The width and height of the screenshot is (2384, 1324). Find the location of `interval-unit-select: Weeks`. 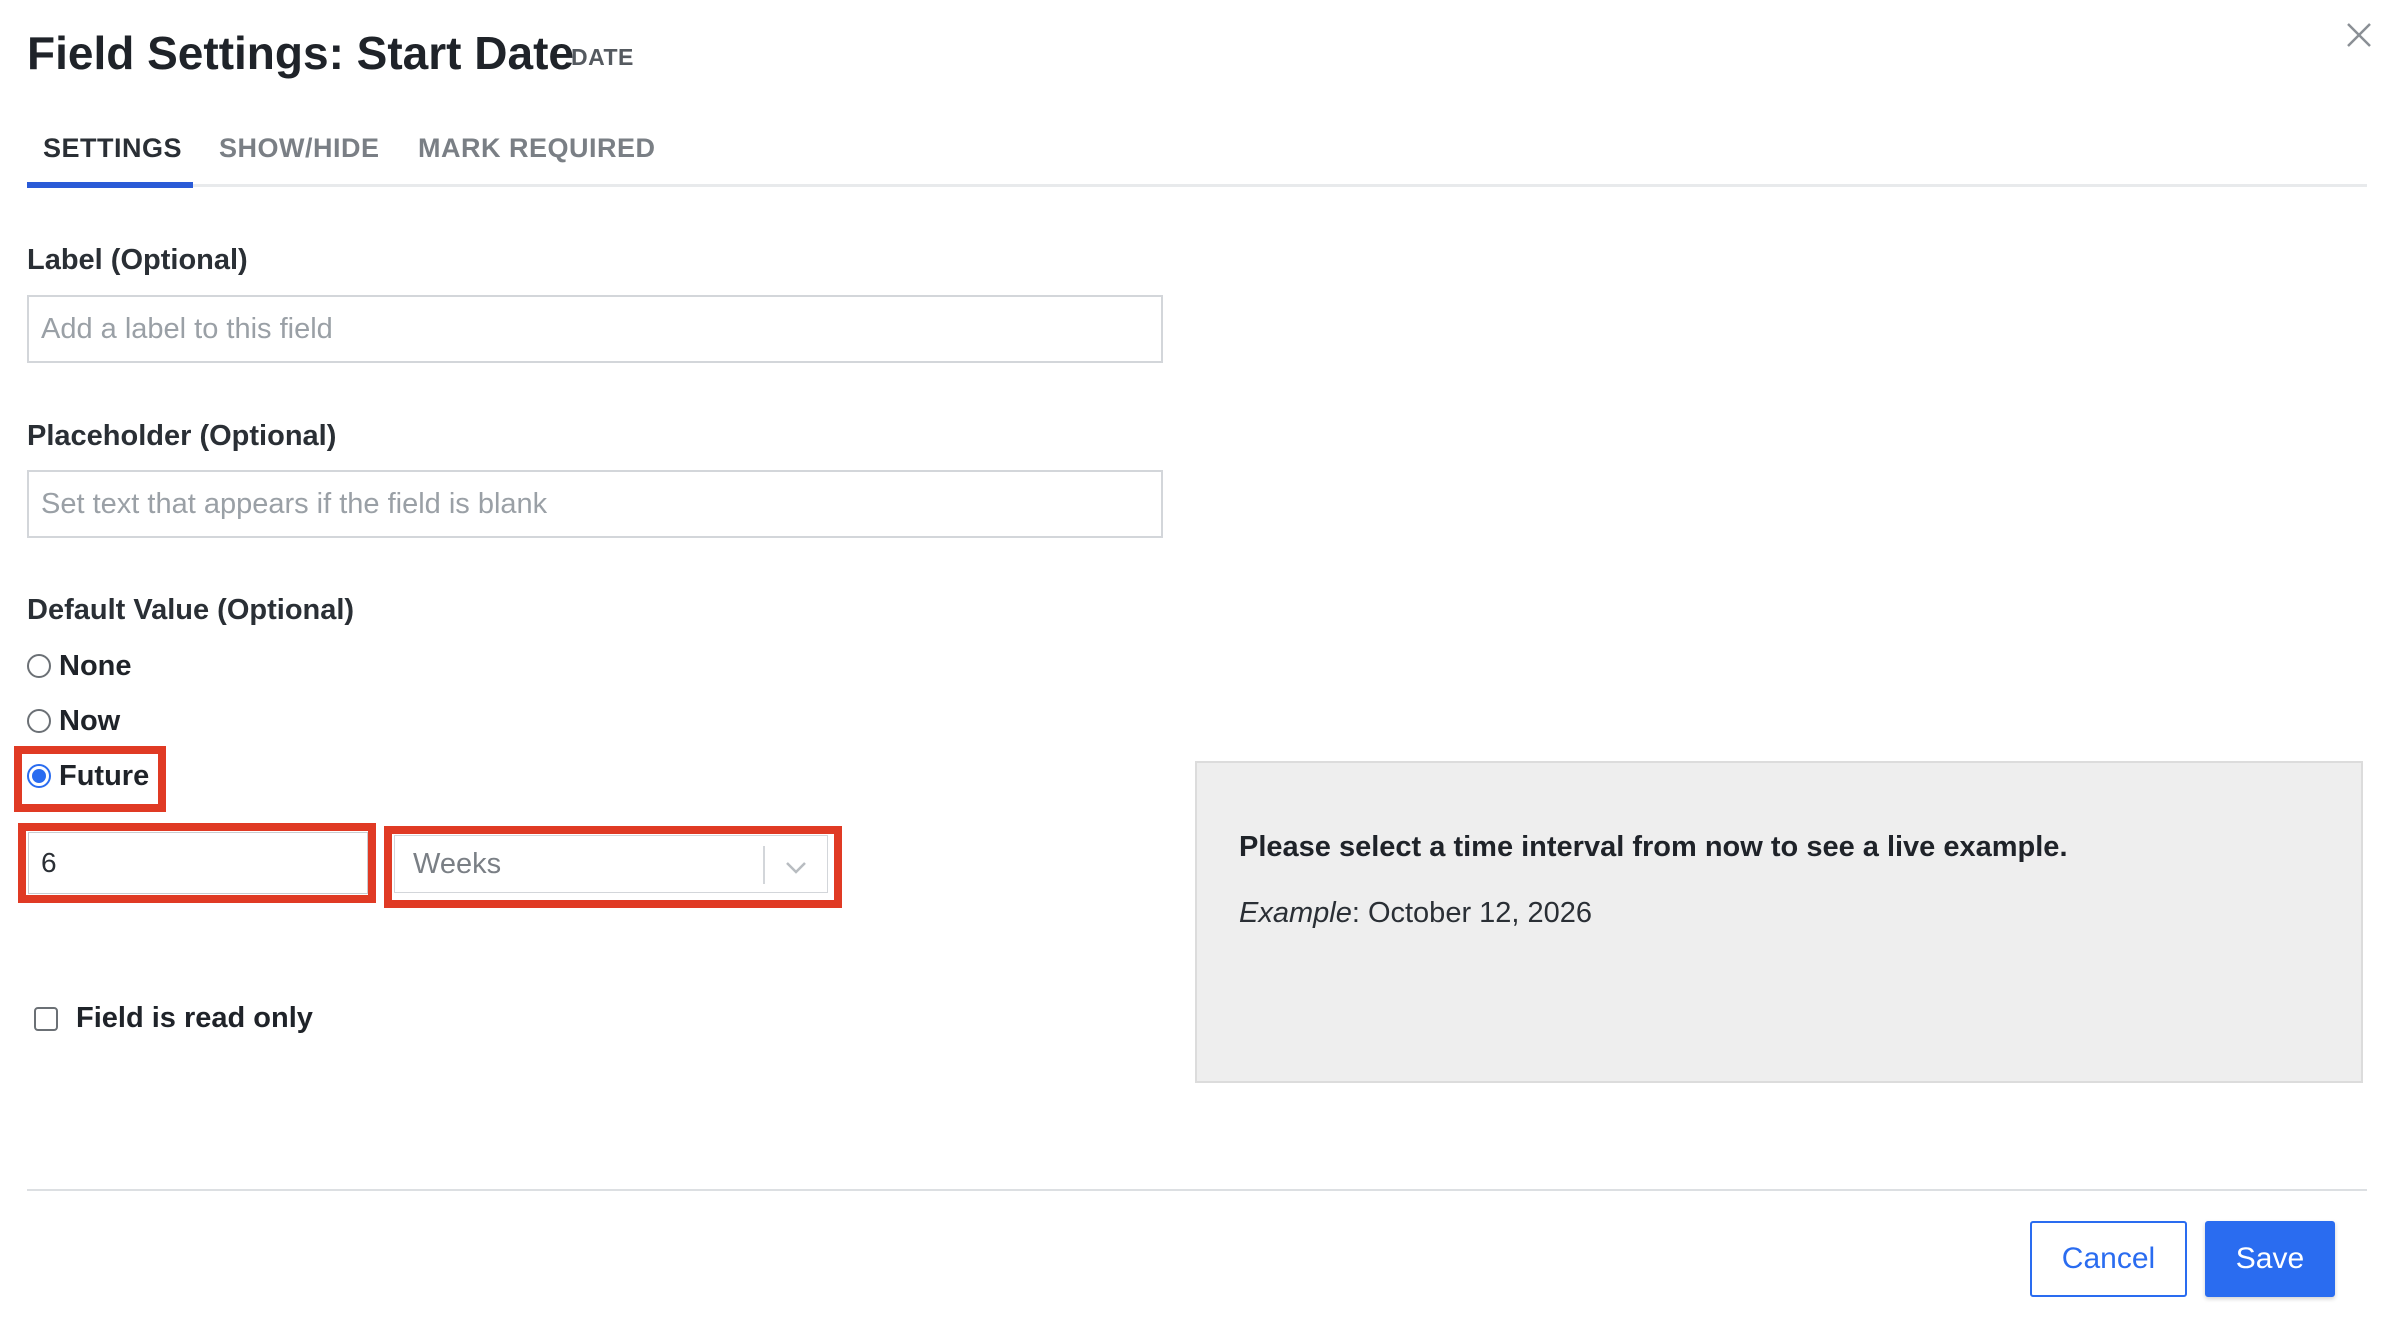

interval-unit-select: Weeks is located at coordinates (611, 864).